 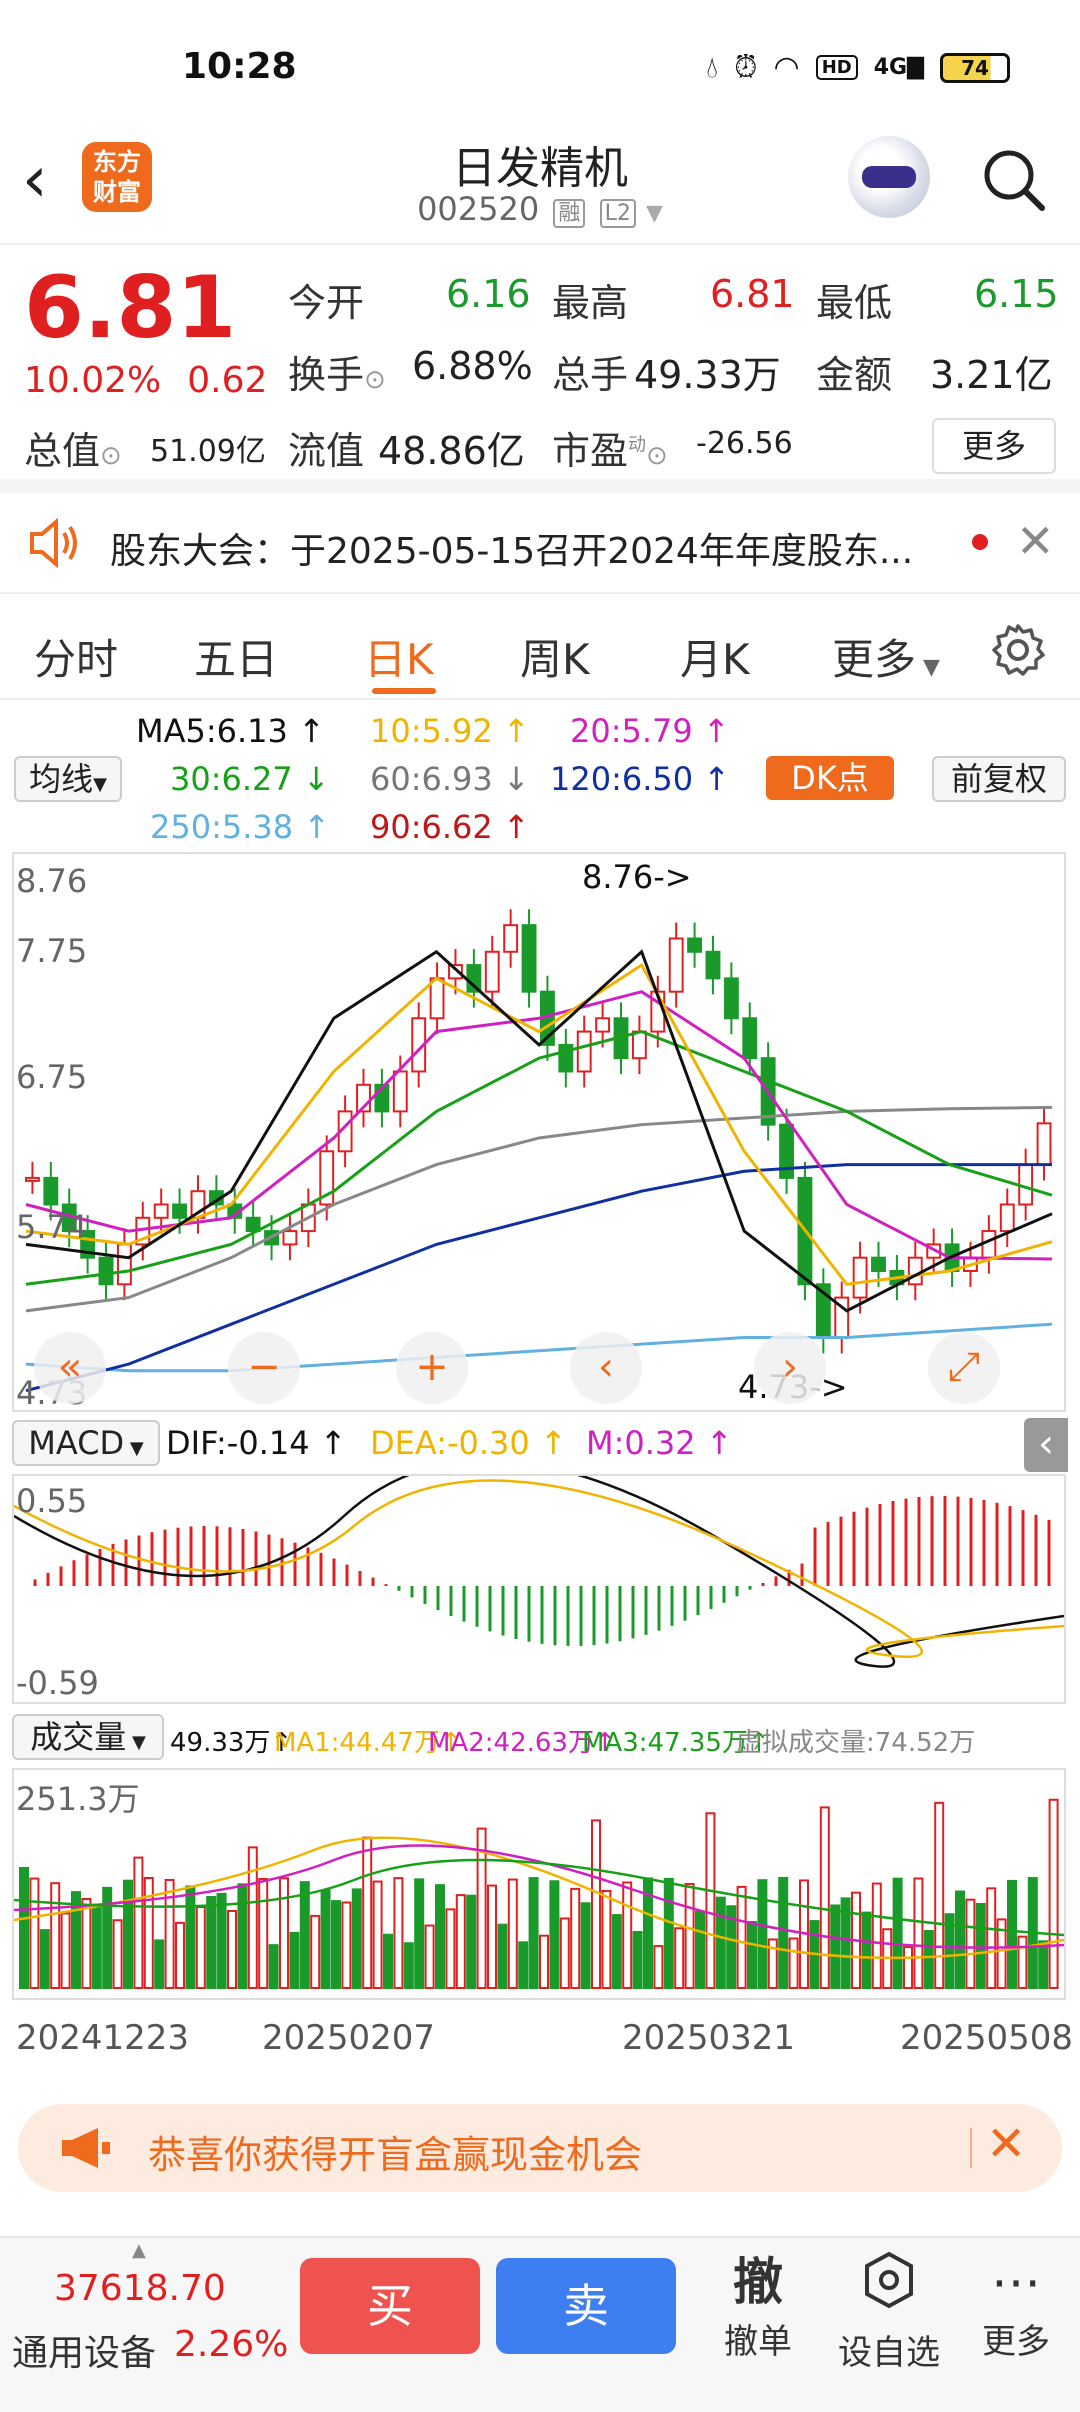 I want to click on change-amount: 0.62, so click(x=227, y=380).